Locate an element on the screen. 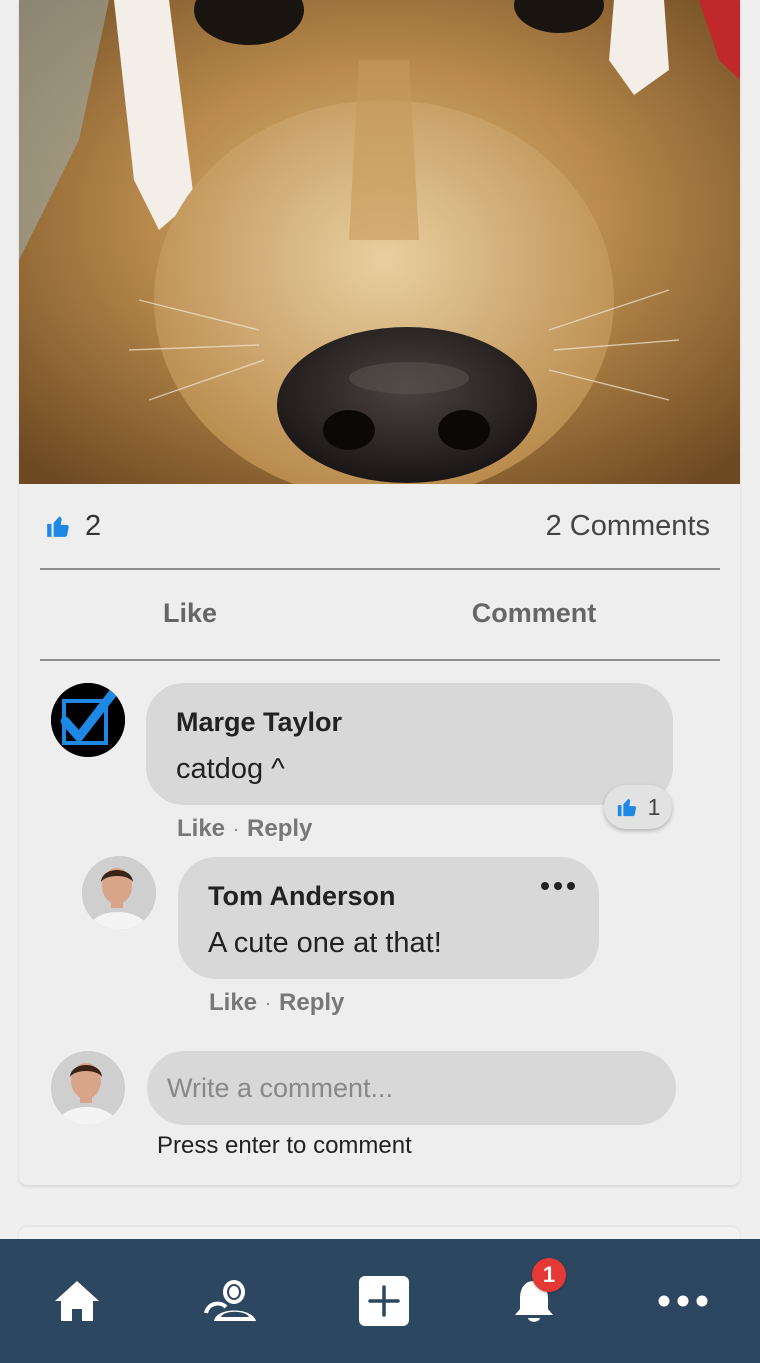  notification-badge: 1 is located at coordinates (549, 1275).